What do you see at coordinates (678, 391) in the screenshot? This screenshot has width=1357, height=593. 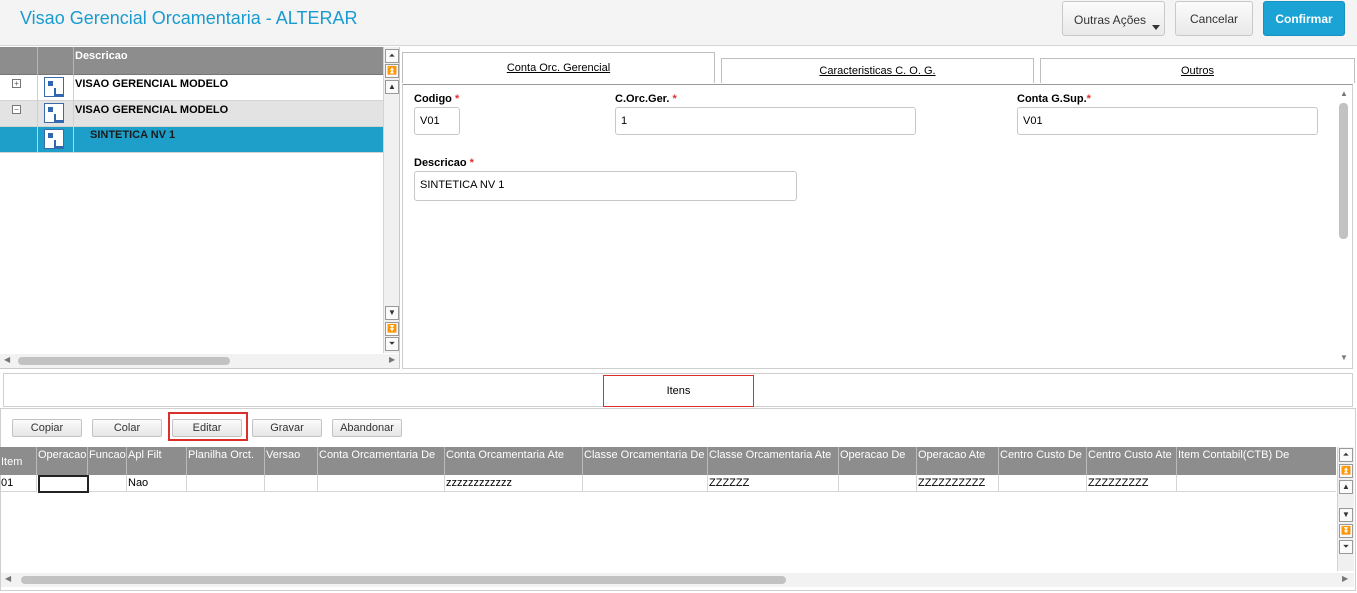 I see `tab-itens: Itens` at bounding box center [678, 391].